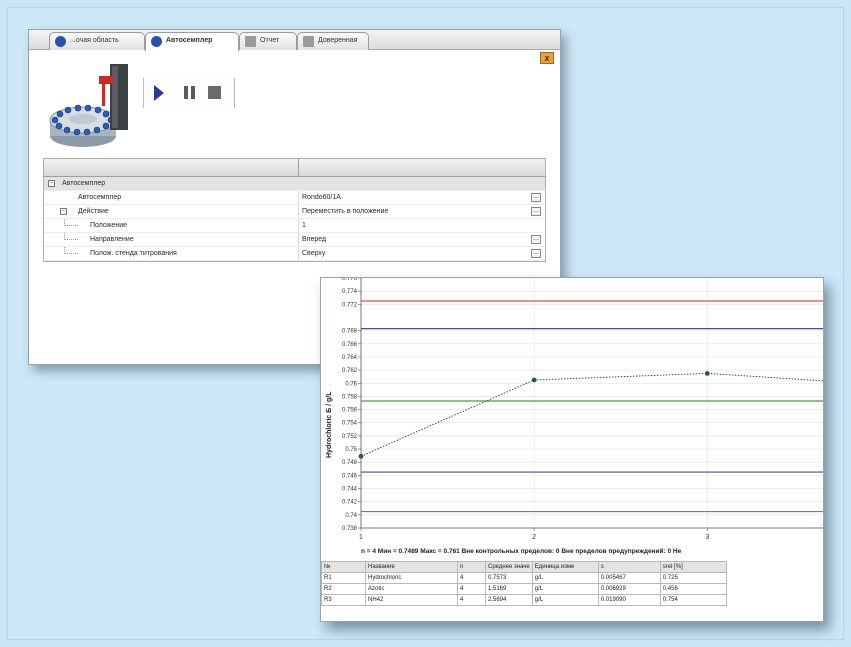  What do you see at coordinates (294, 226) in the screenshot?
I see `property-row: Положение 1` at bounding box center [294, 226].